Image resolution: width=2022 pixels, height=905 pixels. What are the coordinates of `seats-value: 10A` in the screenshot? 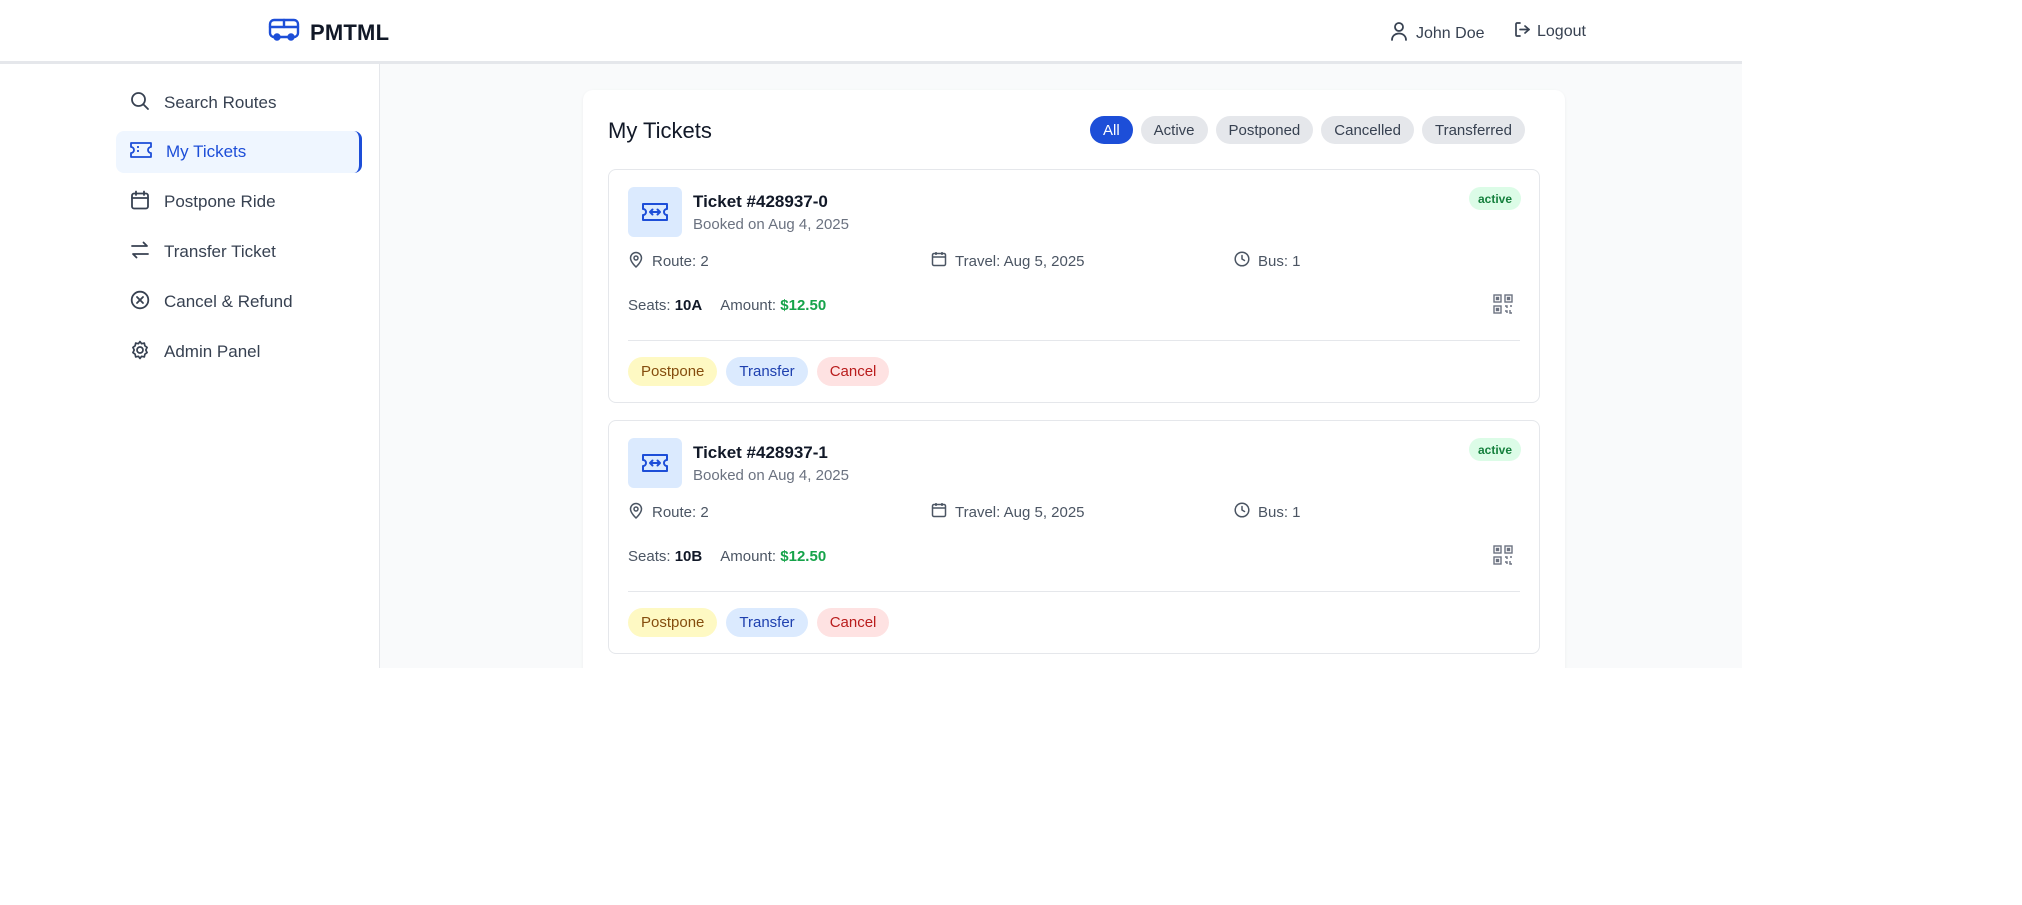 It's located at (688, 305).